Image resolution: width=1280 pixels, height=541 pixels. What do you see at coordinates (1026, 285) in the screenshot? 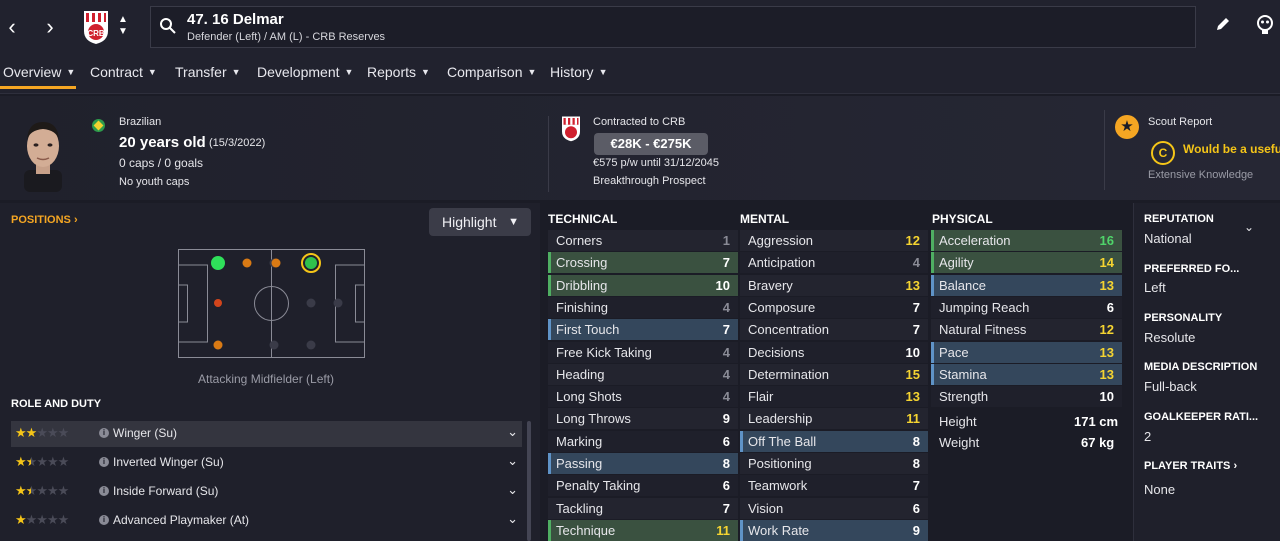
I see `attribute-row: Balance 13` at bounding box center [1026, 285].